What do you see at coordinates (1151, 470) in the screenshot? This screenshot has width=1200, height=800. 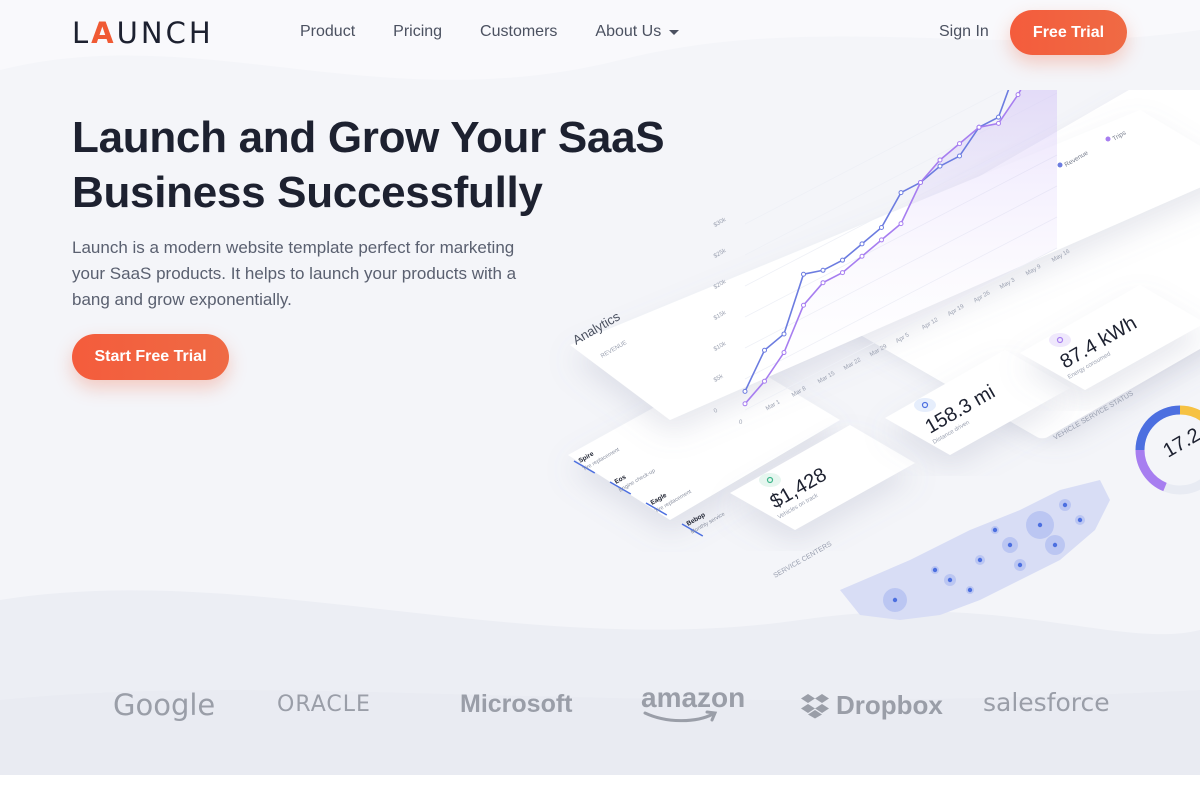 I see `status-ring-purple` at bounding box center [1151, 470].